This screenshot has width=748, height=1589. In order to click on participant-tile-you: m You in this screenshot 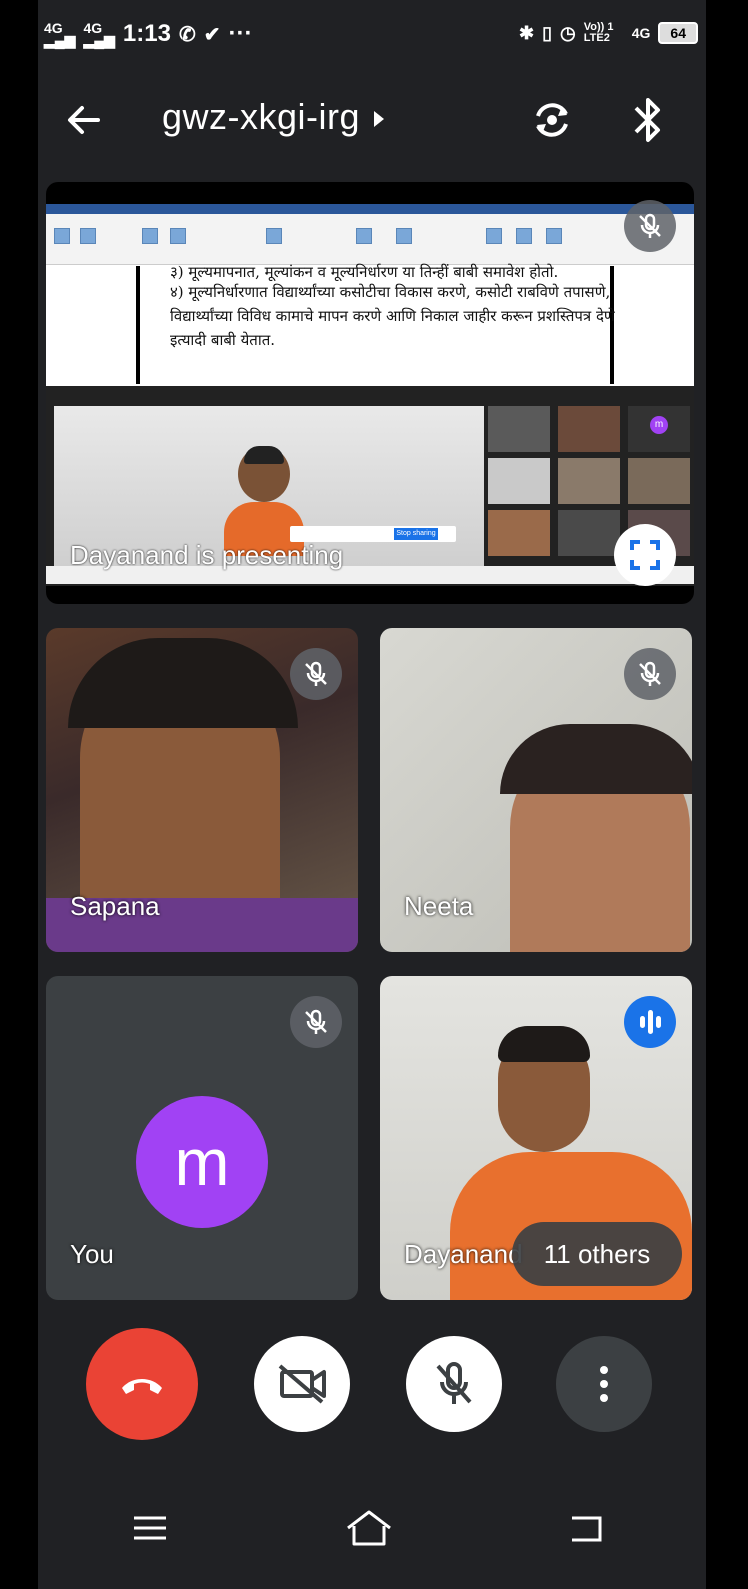, I will do `click(202, 1138)`.